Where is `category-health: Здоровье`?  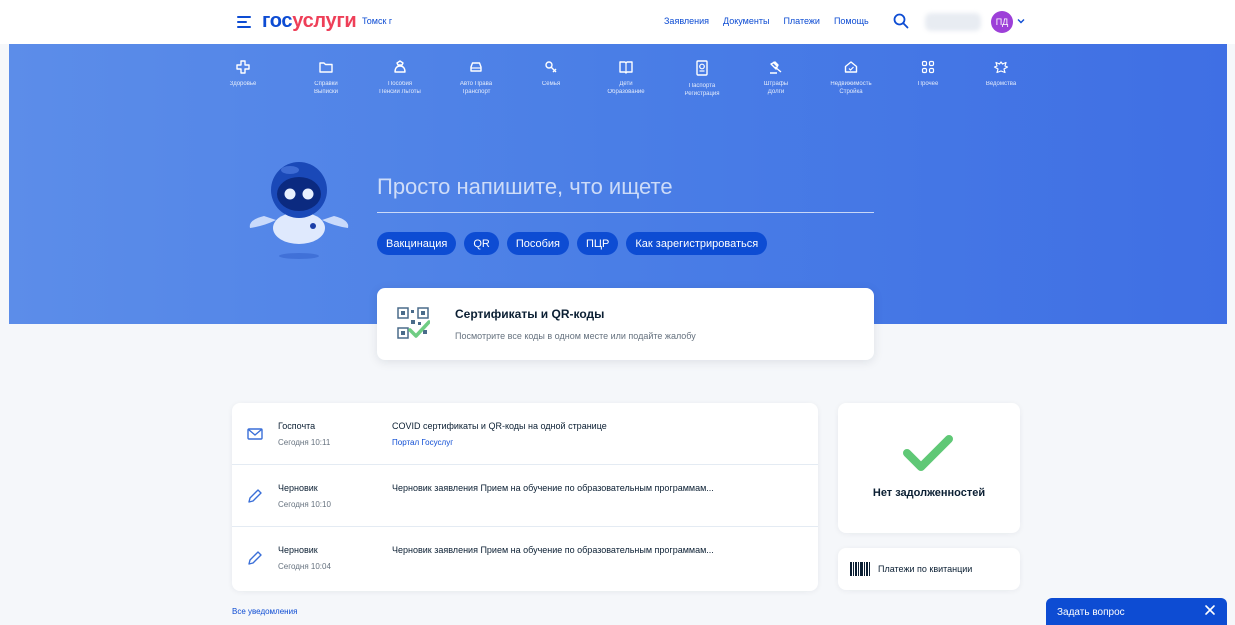 category-health: Здоровье is located at coordinates (243, 74).